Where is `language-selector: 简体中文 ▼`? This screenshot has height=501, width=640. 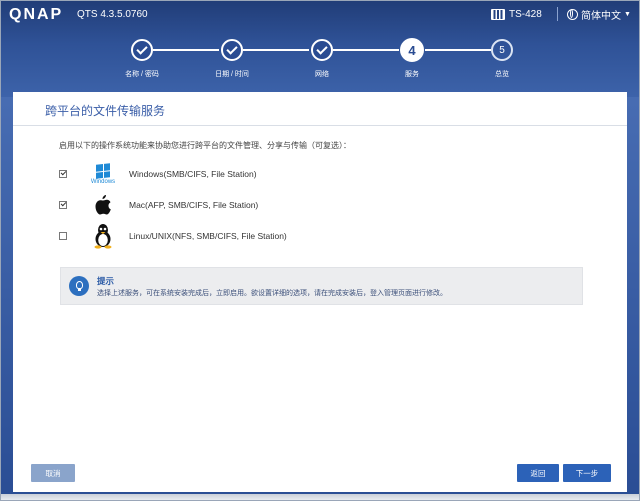 language-selector: 简体中文 ▼ is located at coordinates (599, 14).